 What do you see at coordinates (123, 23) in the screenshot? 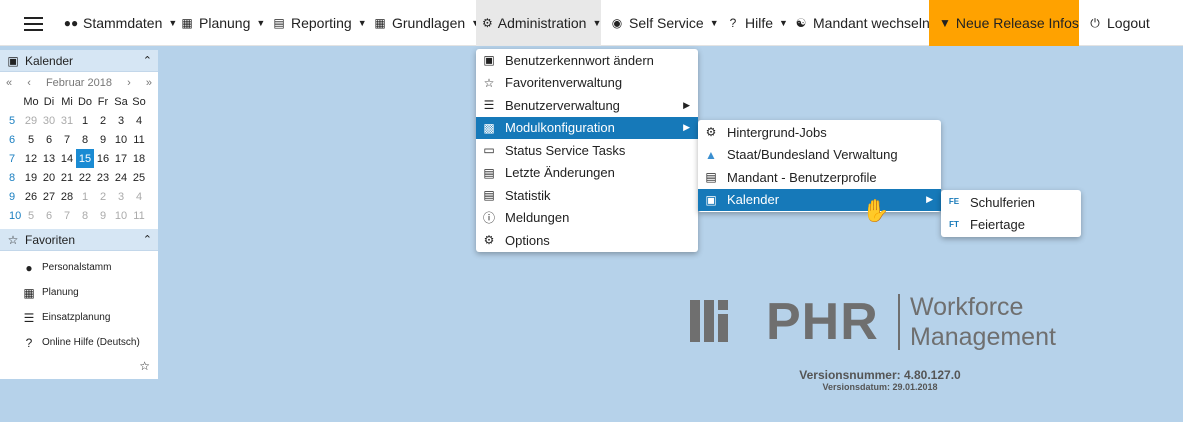
I see `nav-stammdaten-label: Stammdaten` at bounding box center [123, 23].